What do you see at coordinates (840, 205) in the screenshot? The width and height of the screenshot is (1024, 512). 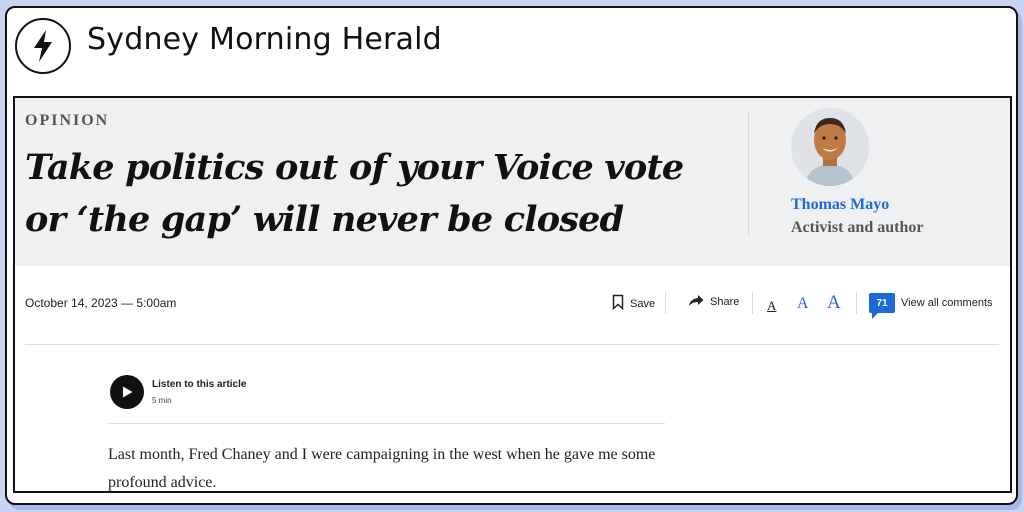 I see `author-name-link: Thomas Mayo` at bounding box center [840, 205].